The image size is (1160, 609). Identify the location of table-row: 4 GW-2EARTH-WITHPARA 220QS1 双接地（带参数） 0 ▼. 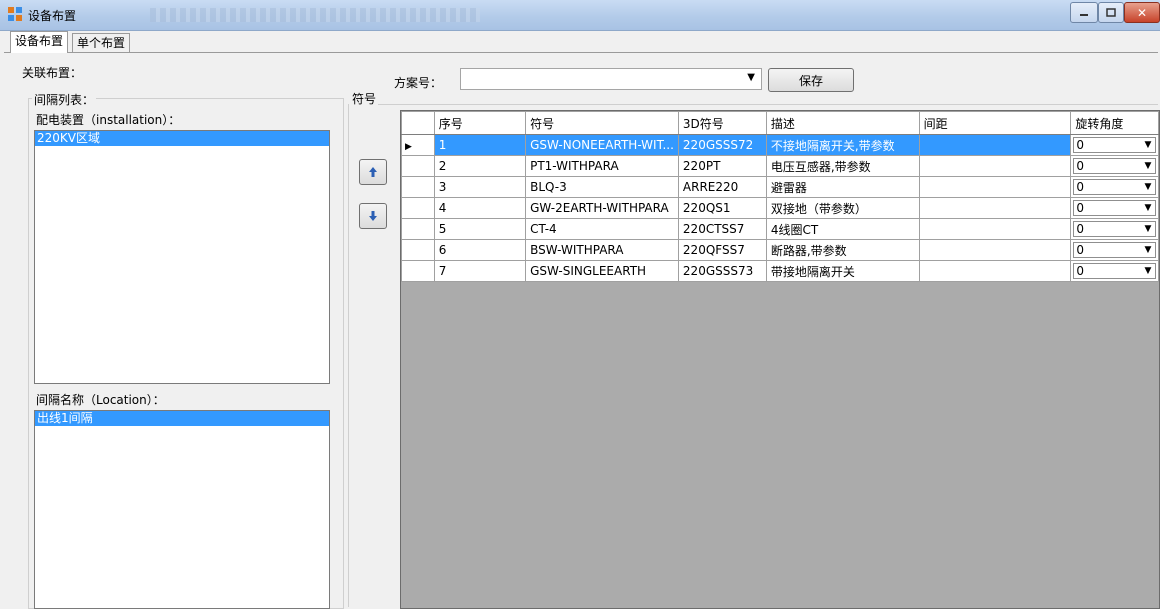
(780, 208).